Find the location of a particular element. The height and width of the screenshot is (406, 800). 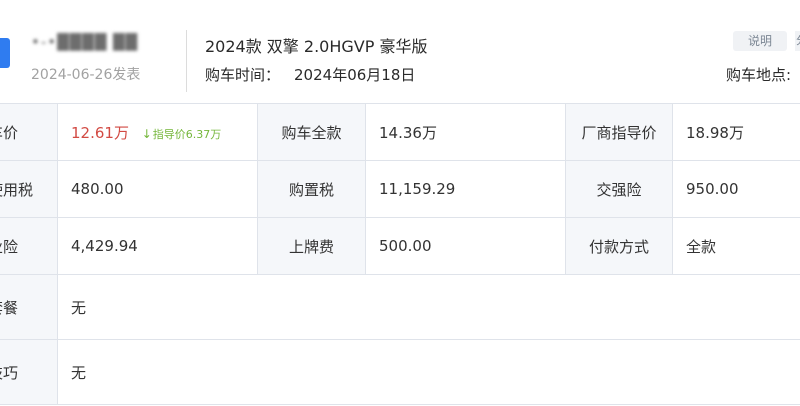

purchase-tax-label: 购置税 is located at coordinates (311, 189).